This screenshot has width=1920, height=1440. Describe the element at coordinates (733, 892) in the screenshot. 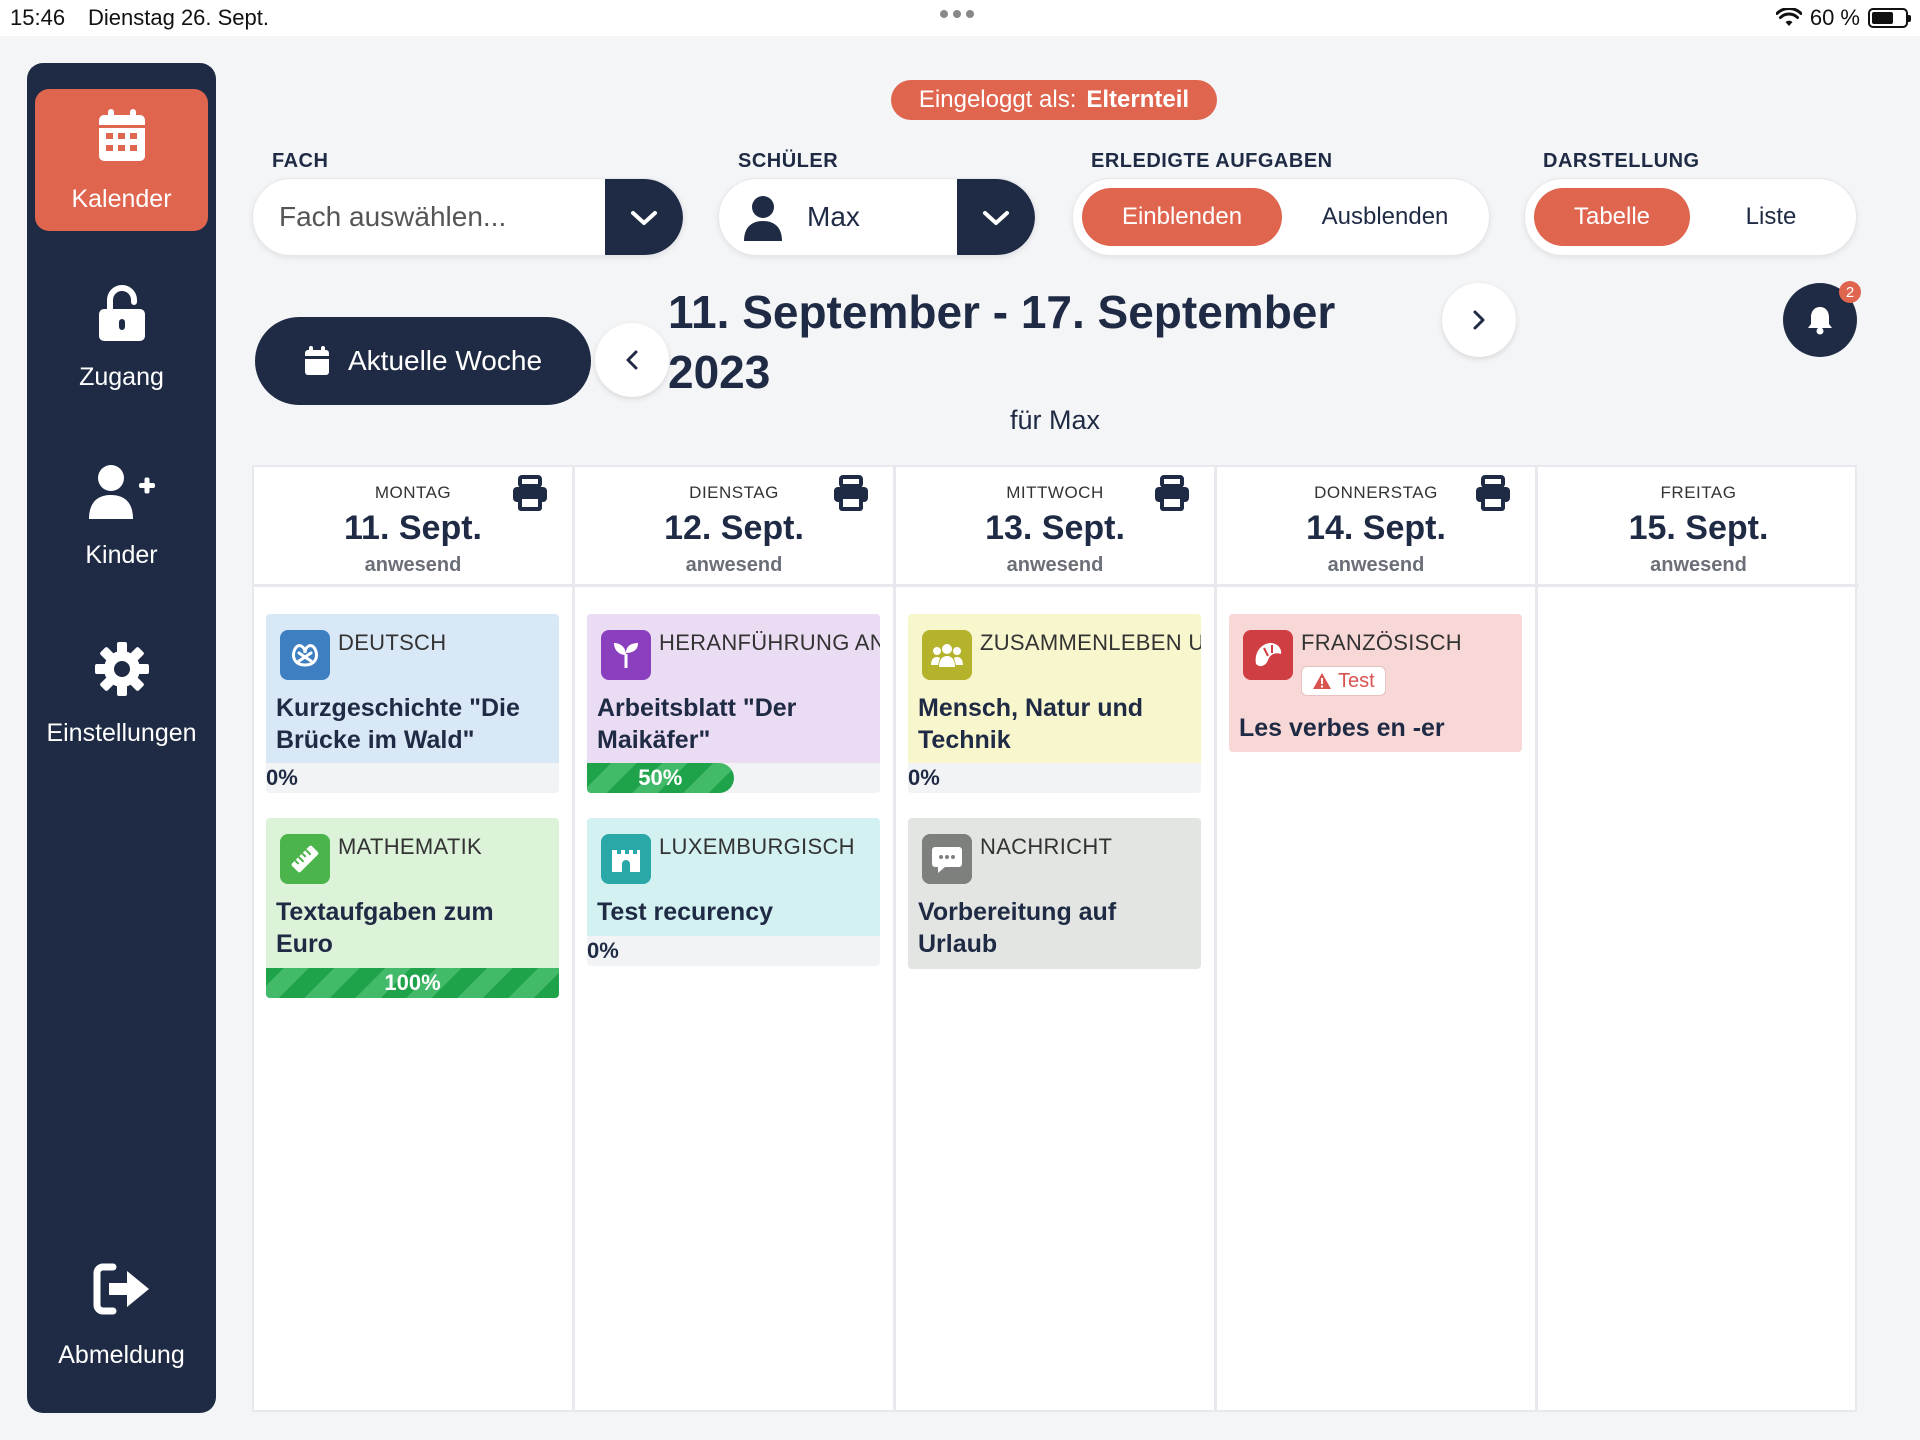

I see `task-card: LUXEMBURGISCH Test recurency 0%` at that location.